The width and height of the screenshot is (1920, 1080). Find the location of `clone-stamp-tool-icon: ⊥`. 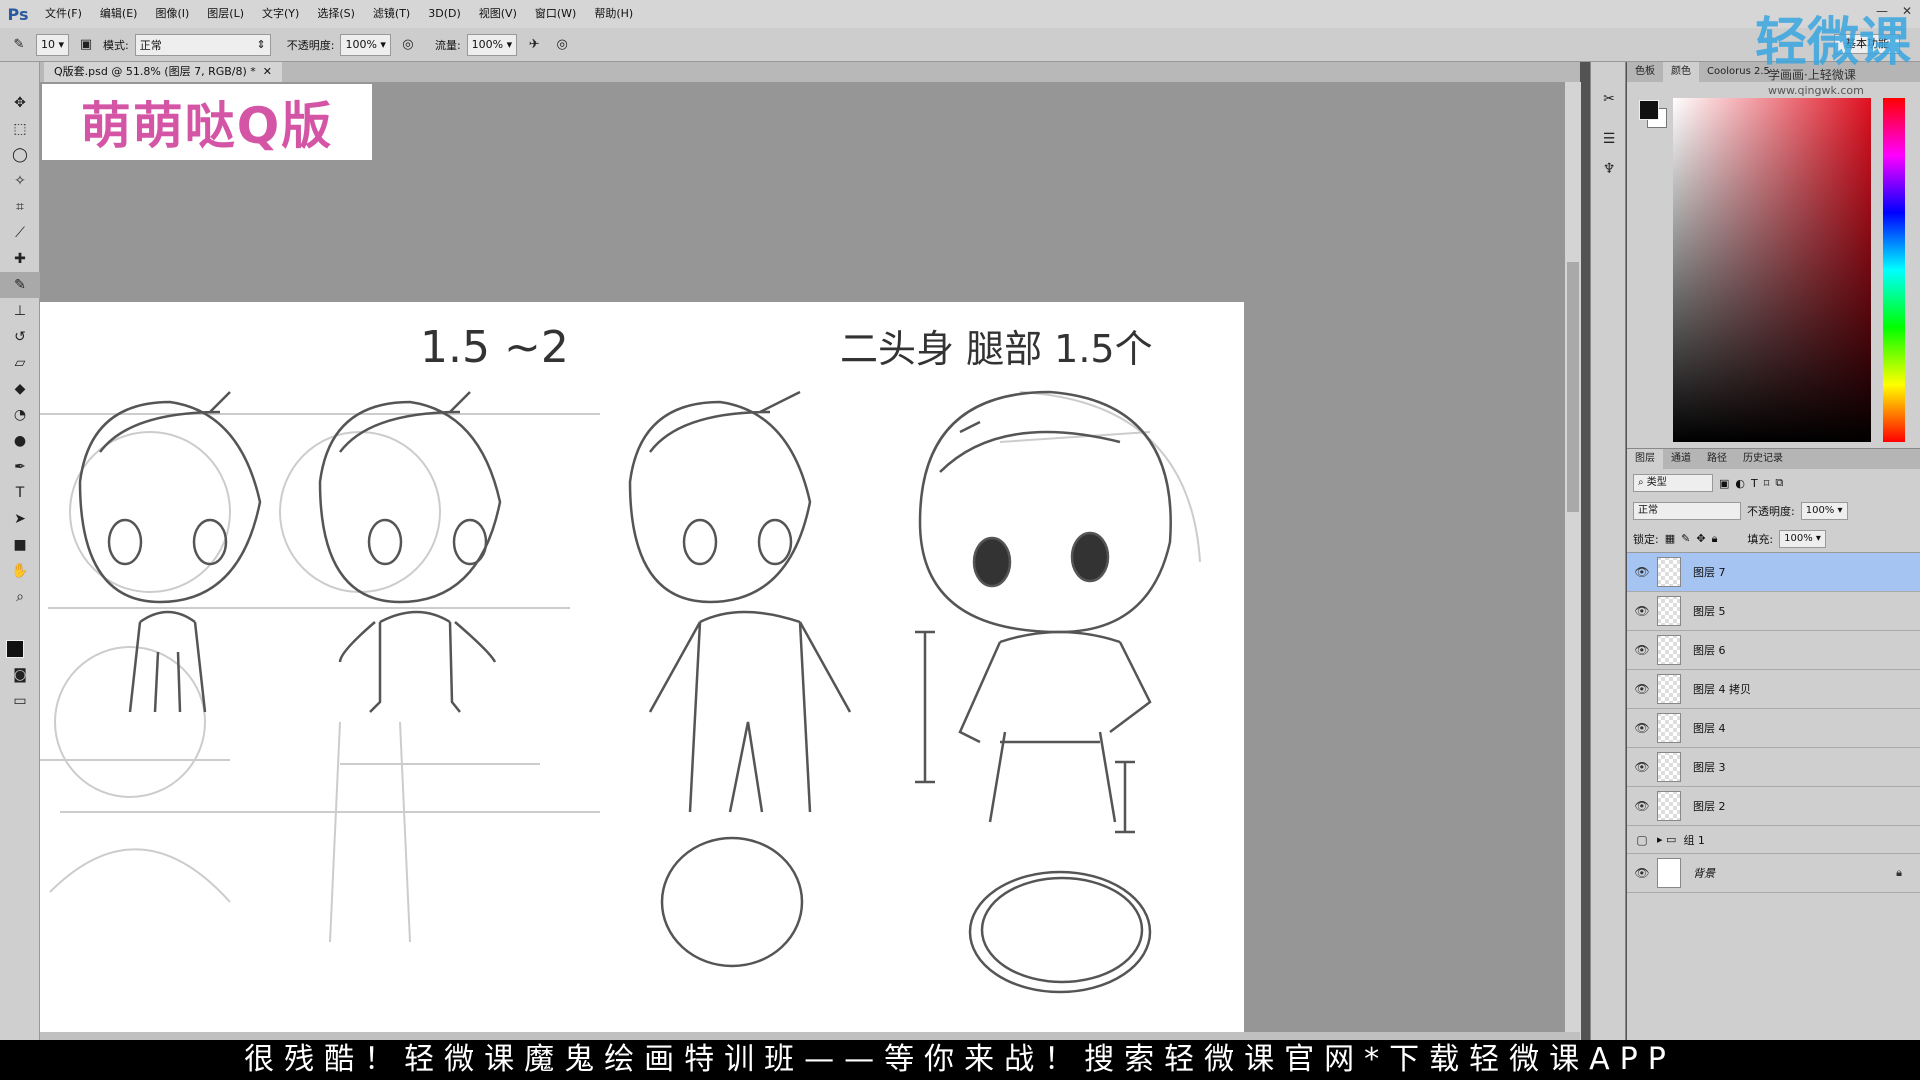

clone-stamp-tool-icon: ⊥ is located at coordinates (20, 311).